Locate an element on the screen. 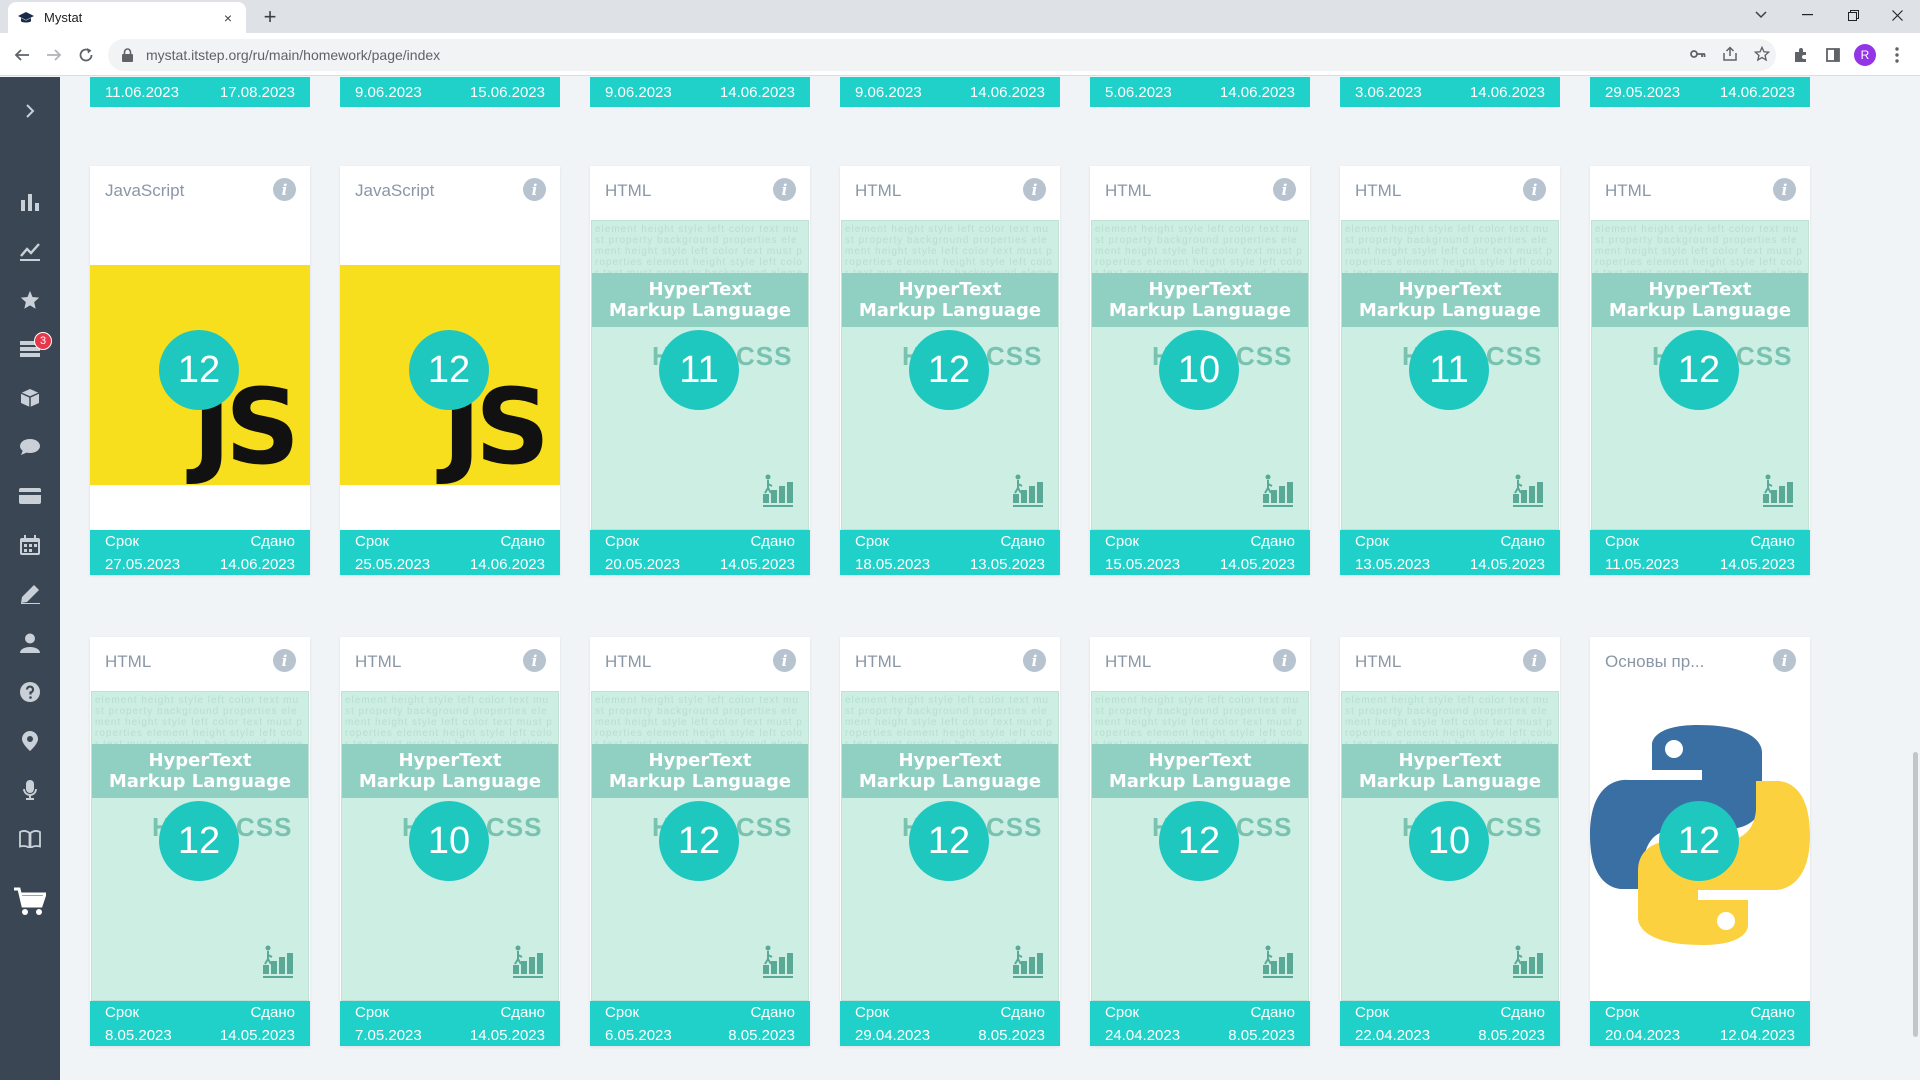  forward-icon is located at coordinates (54, 55).